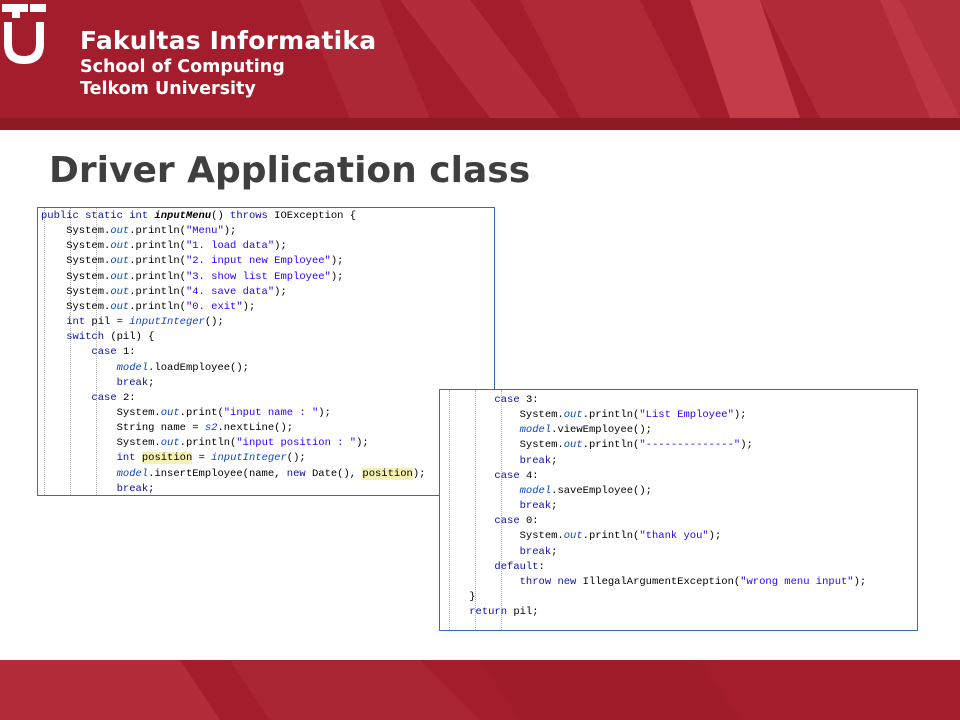 The image size is (960, 720). Describe the element at coordinates (296, 473) in the screenshot. I see `code-token: new` at that location.